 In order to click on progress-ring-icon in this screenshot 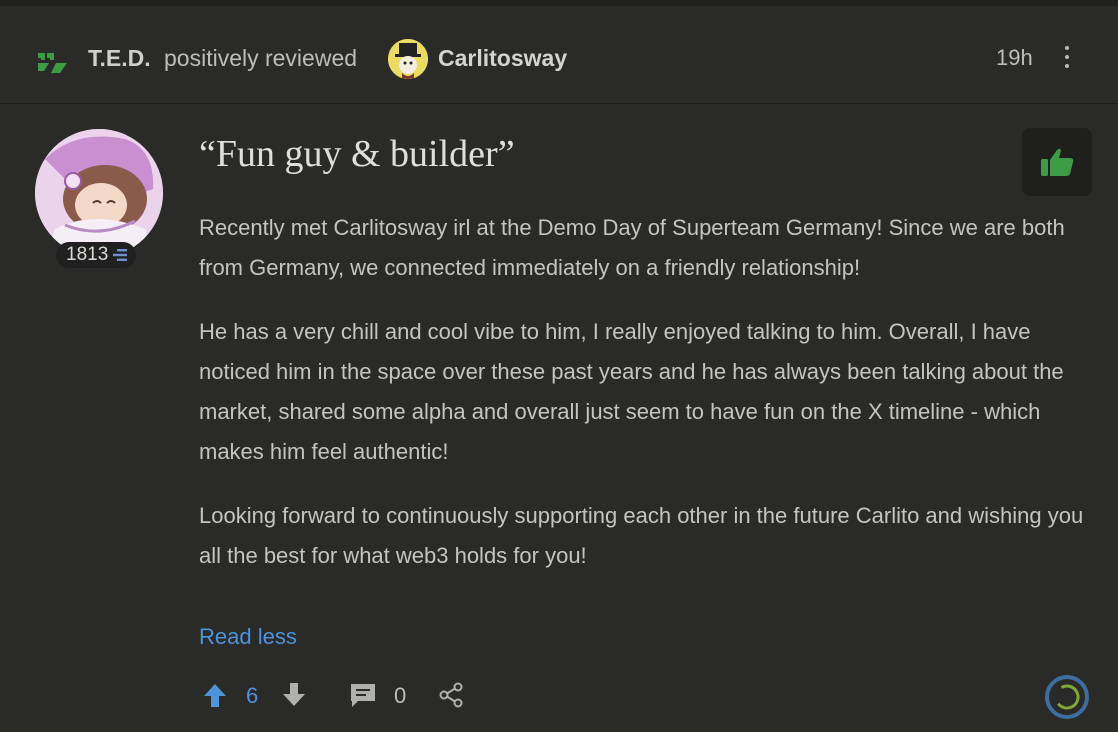, I will do `click(1067, 697)`.